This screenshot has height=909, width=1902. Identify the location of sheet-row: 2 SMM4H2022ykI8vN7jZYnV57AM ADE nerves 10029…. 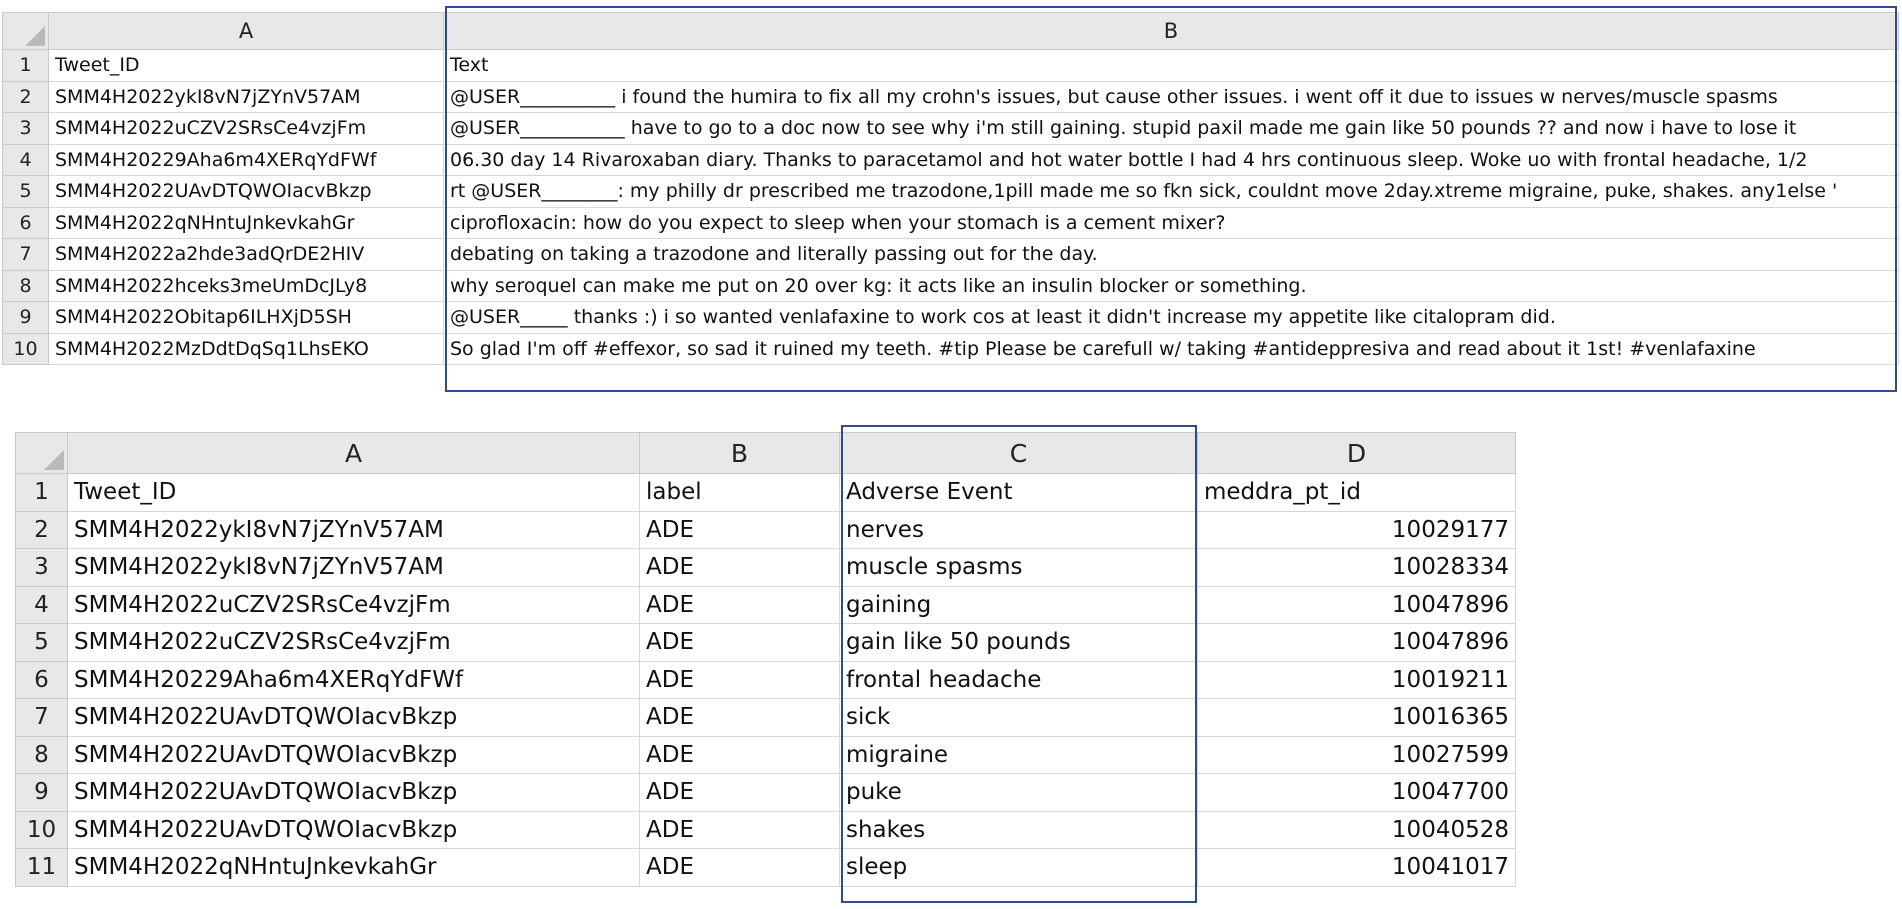
(765, 529).